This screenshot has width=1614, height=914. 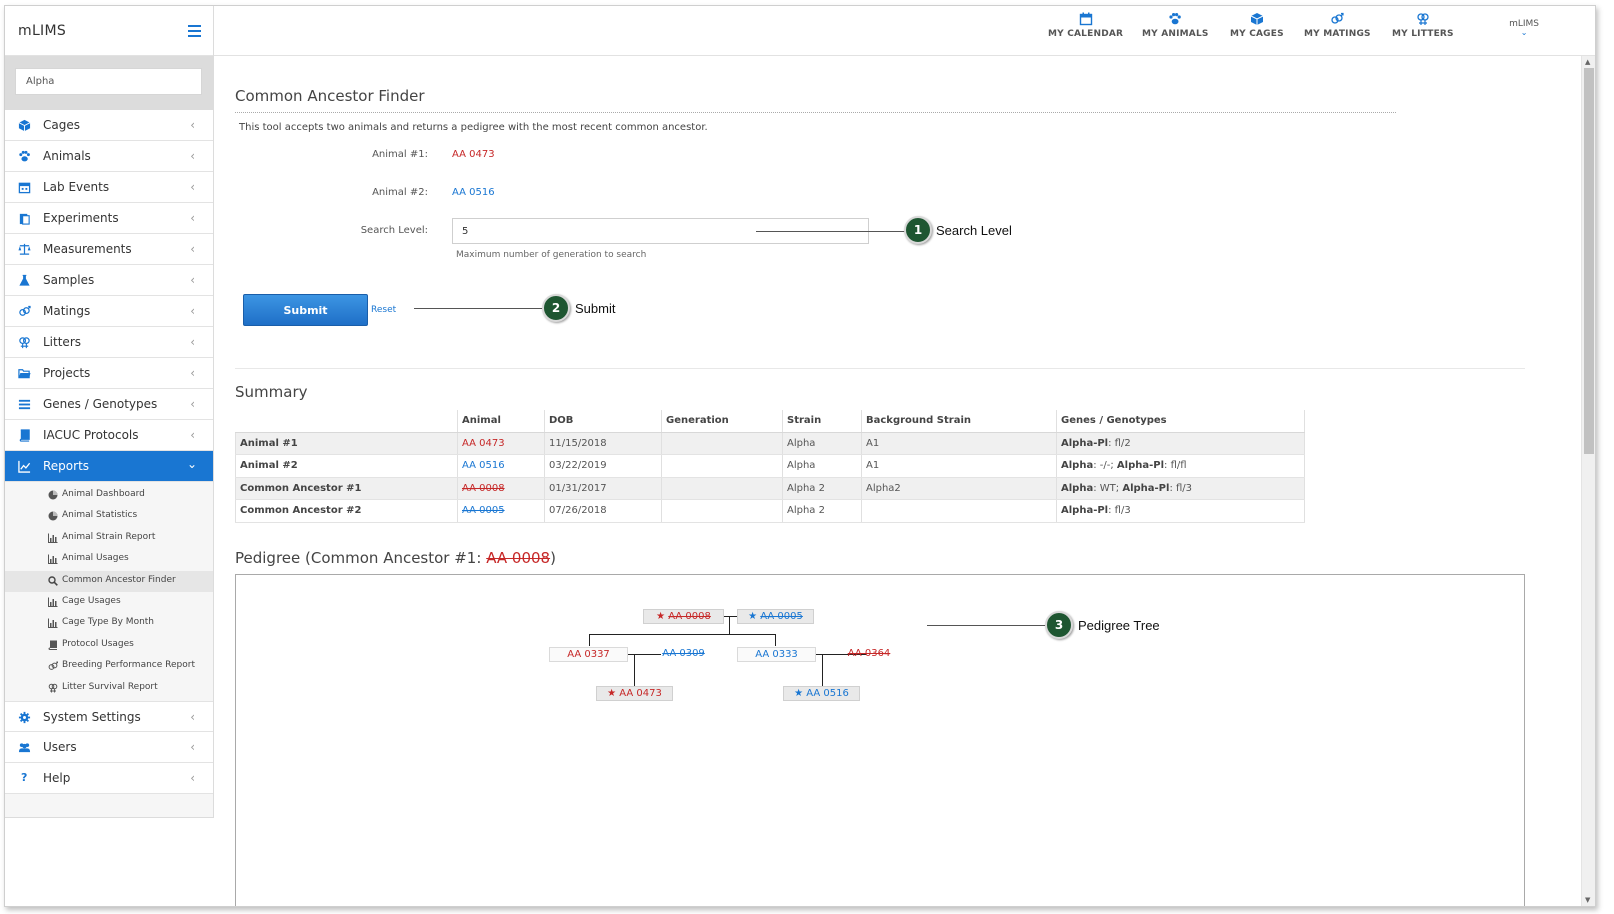 I want to click on column-header: Background Strain, so click(x=959, y=421).